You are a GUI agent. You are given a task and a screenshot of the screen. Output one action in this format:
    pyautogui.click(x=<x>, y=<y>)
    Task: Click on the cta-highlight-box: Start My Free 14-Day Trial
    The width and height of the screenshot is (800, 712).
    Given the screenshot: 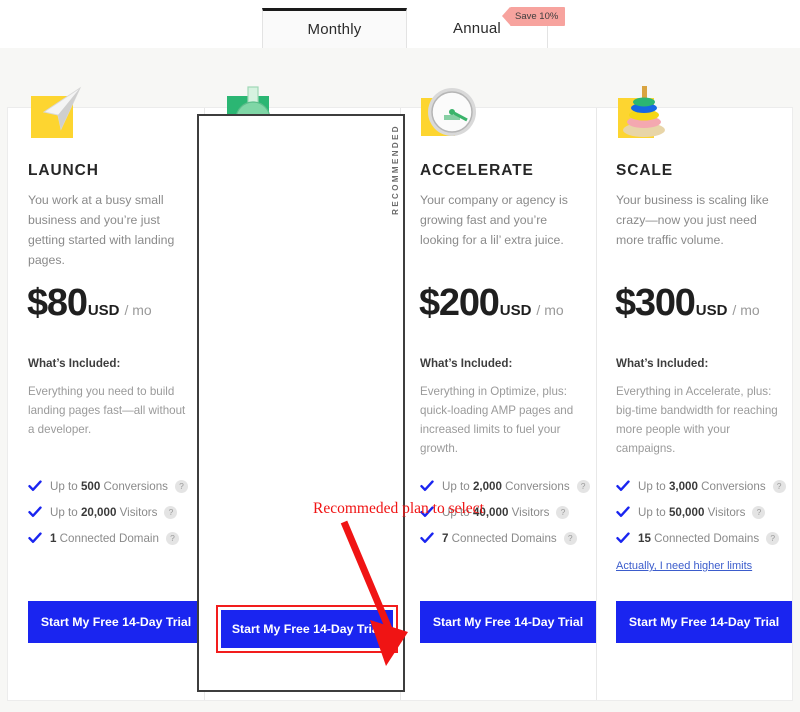 What is the action you would take?
    pyautogui.click(x=307, y=629)
    